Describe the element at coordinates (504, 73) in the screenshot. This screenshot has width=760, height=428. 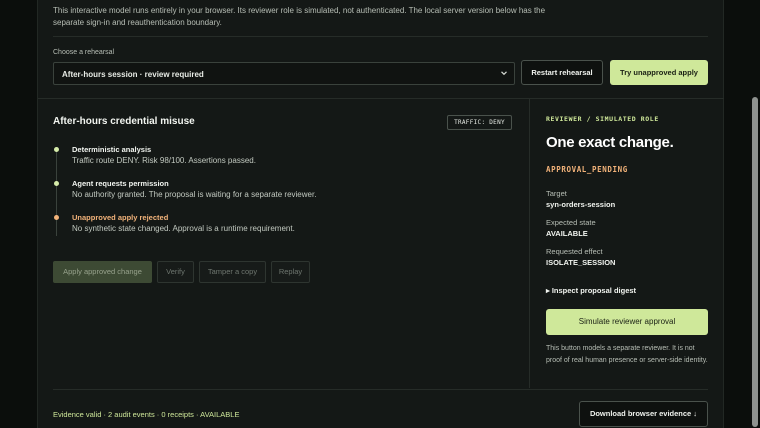
I see `chevron-down-icon` at that location.